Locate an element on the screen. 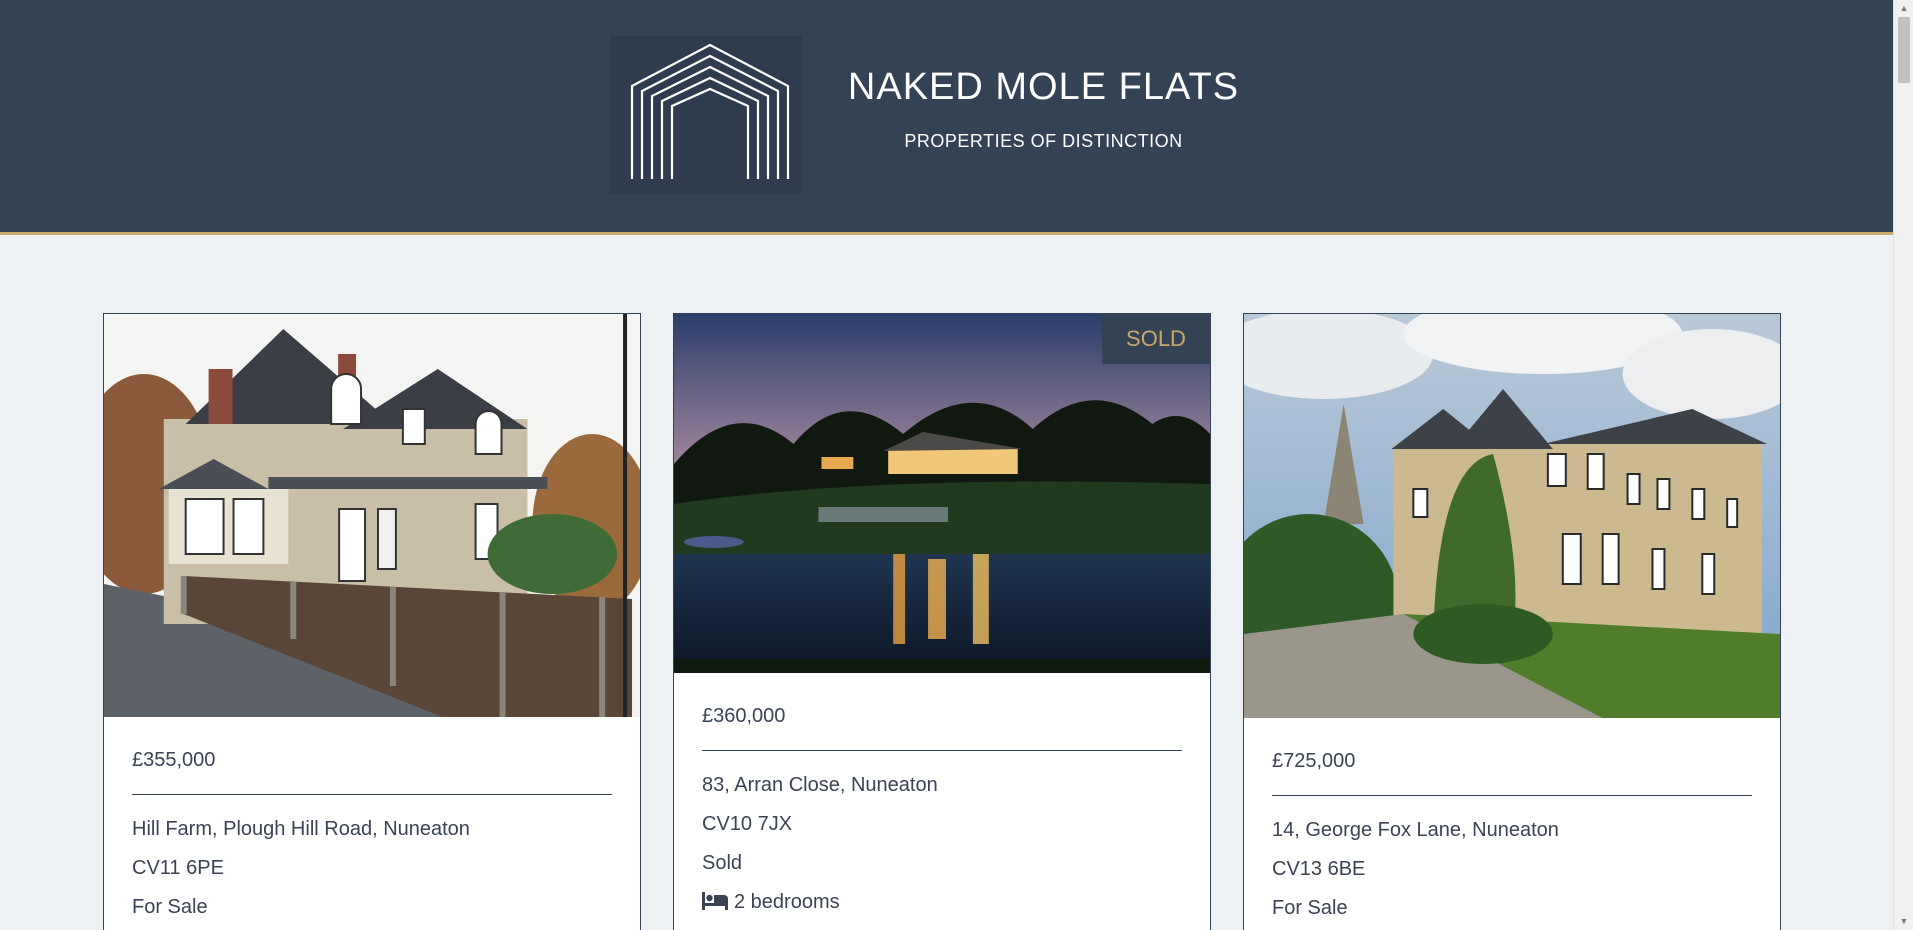  property-bedrooms: 2 bedrooms is located at coordinates (942, 902).